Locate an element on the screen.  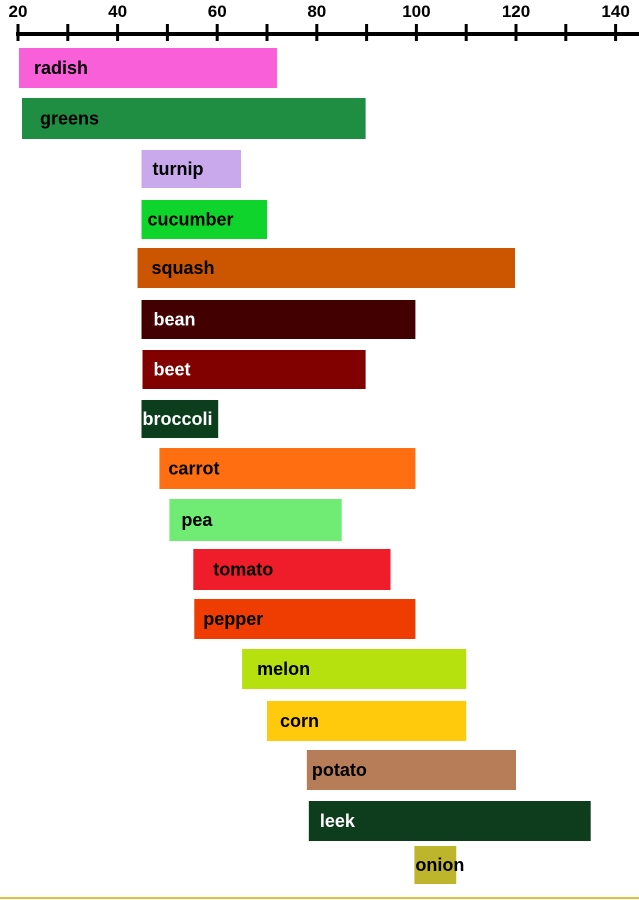
bar-broccoli: broccoli is located at coordinates (180, 419).